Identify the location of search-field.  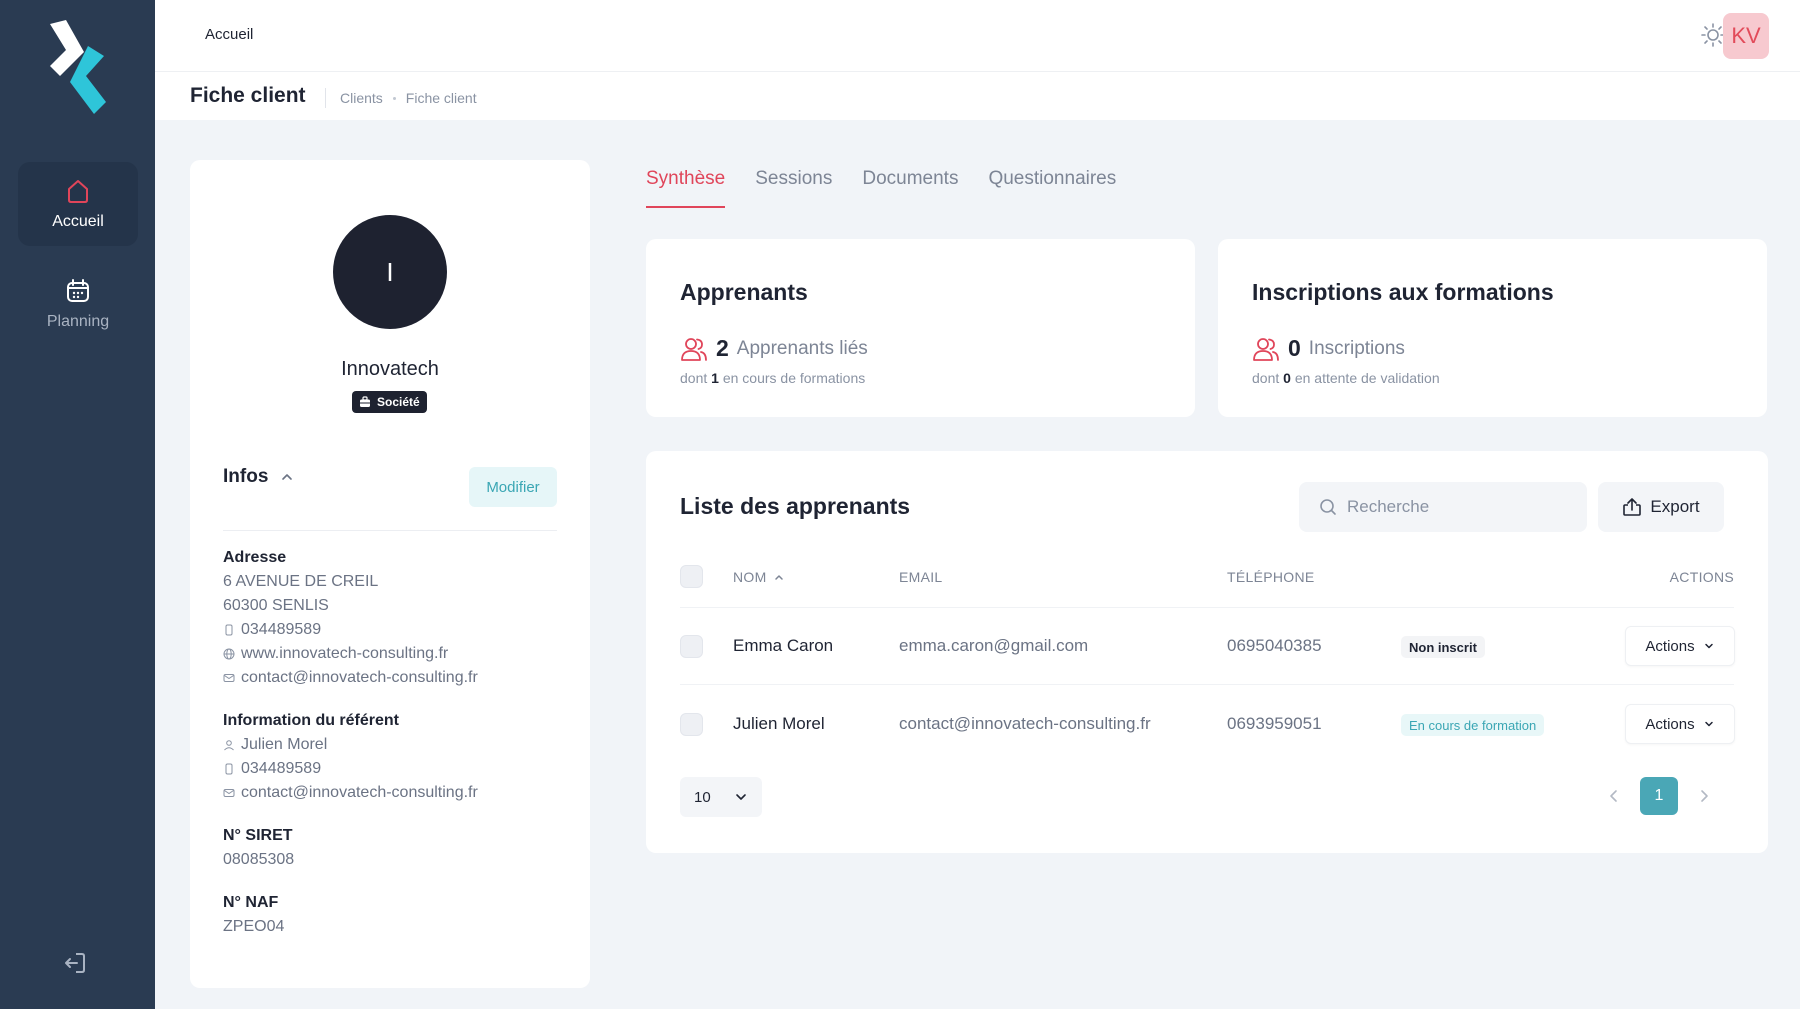
(1443, 507).